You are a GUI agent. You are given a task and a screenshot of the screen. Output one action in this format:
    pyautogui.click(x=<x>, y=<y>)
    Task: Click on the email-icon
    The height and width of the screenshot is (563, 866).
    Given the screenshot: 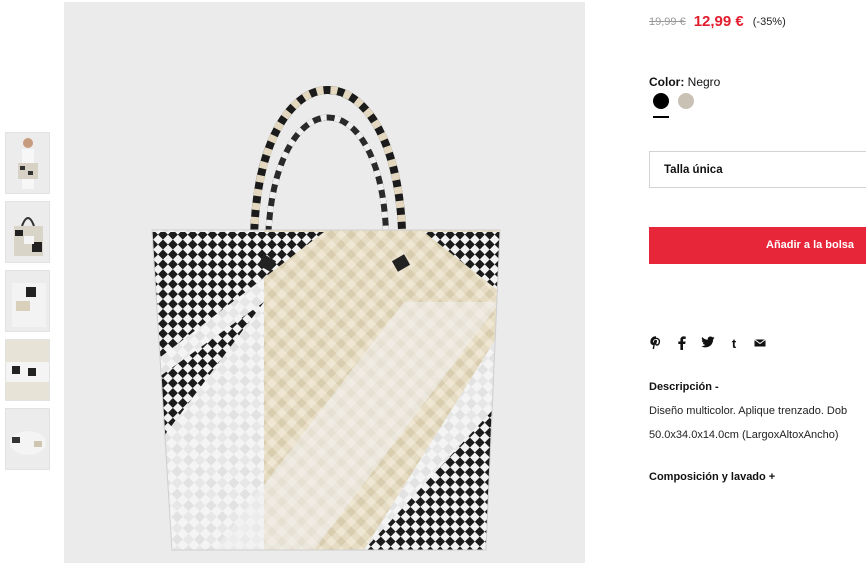 What is the action you would take?
    pyautogui.click(x=760, y=344)
    